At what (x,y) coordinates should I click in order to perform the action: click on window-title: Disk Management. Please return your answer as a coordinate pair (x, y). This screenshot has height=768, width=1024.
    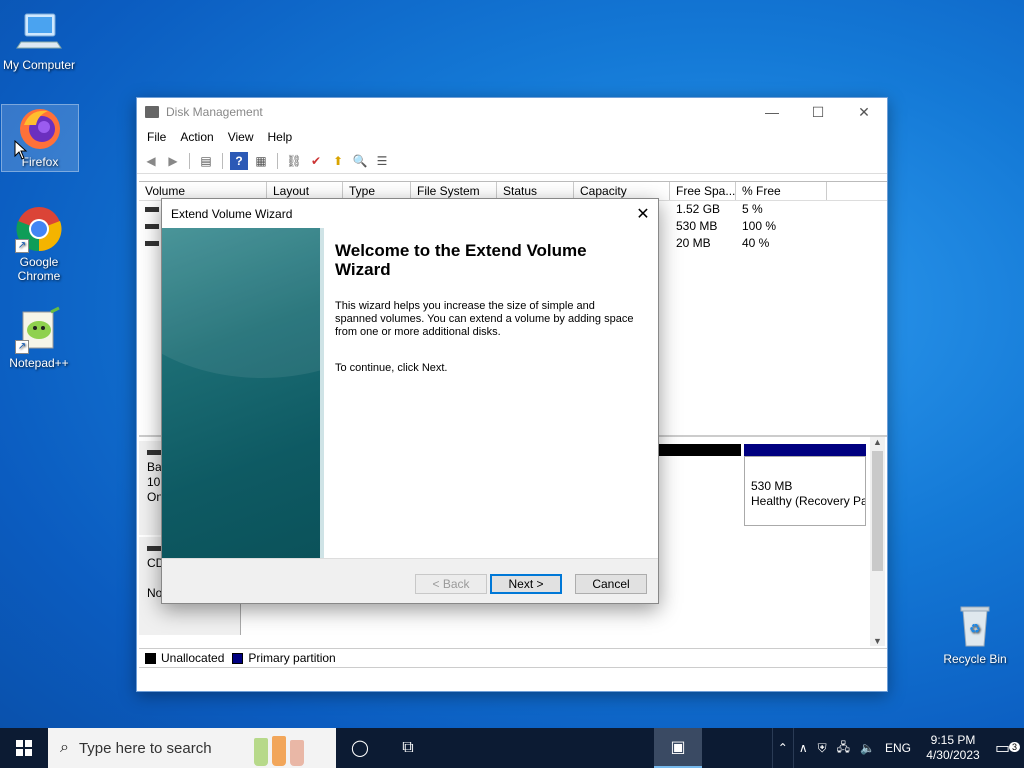
    Looking at the image, I should click on (214, 112).